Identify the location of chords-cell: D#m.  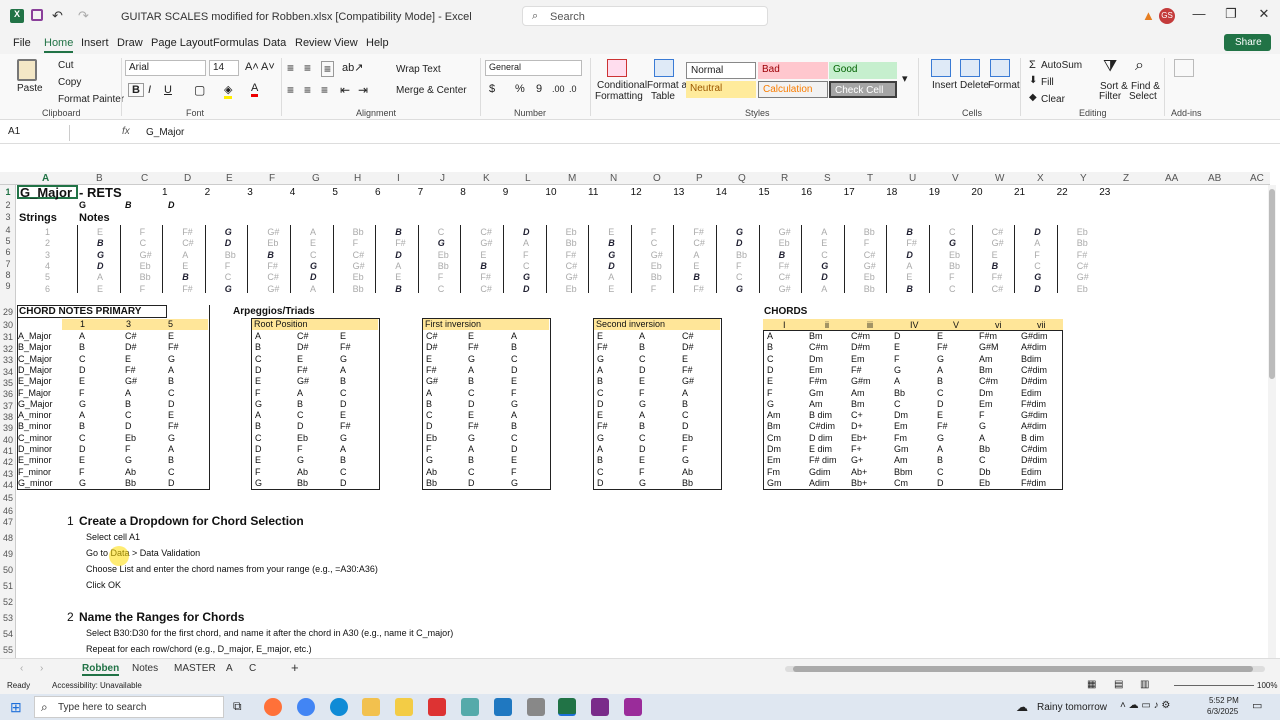
(860, 347).